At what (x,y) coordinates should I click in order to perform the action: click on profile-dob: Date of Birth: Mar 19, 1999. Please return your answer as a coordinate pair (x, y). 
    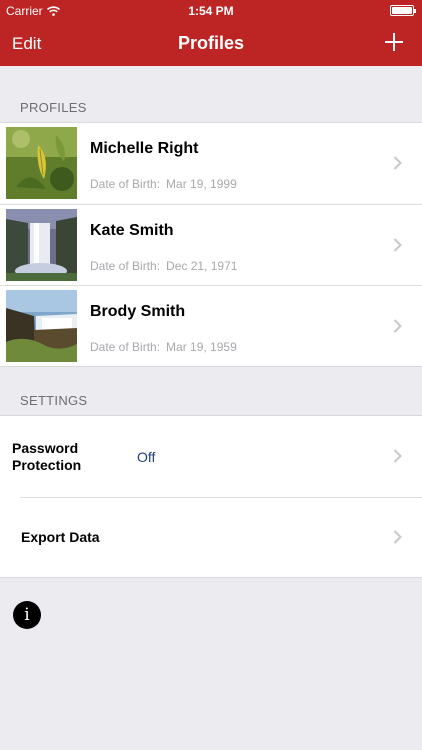
    Looking at the image, I should click on (163, 184).